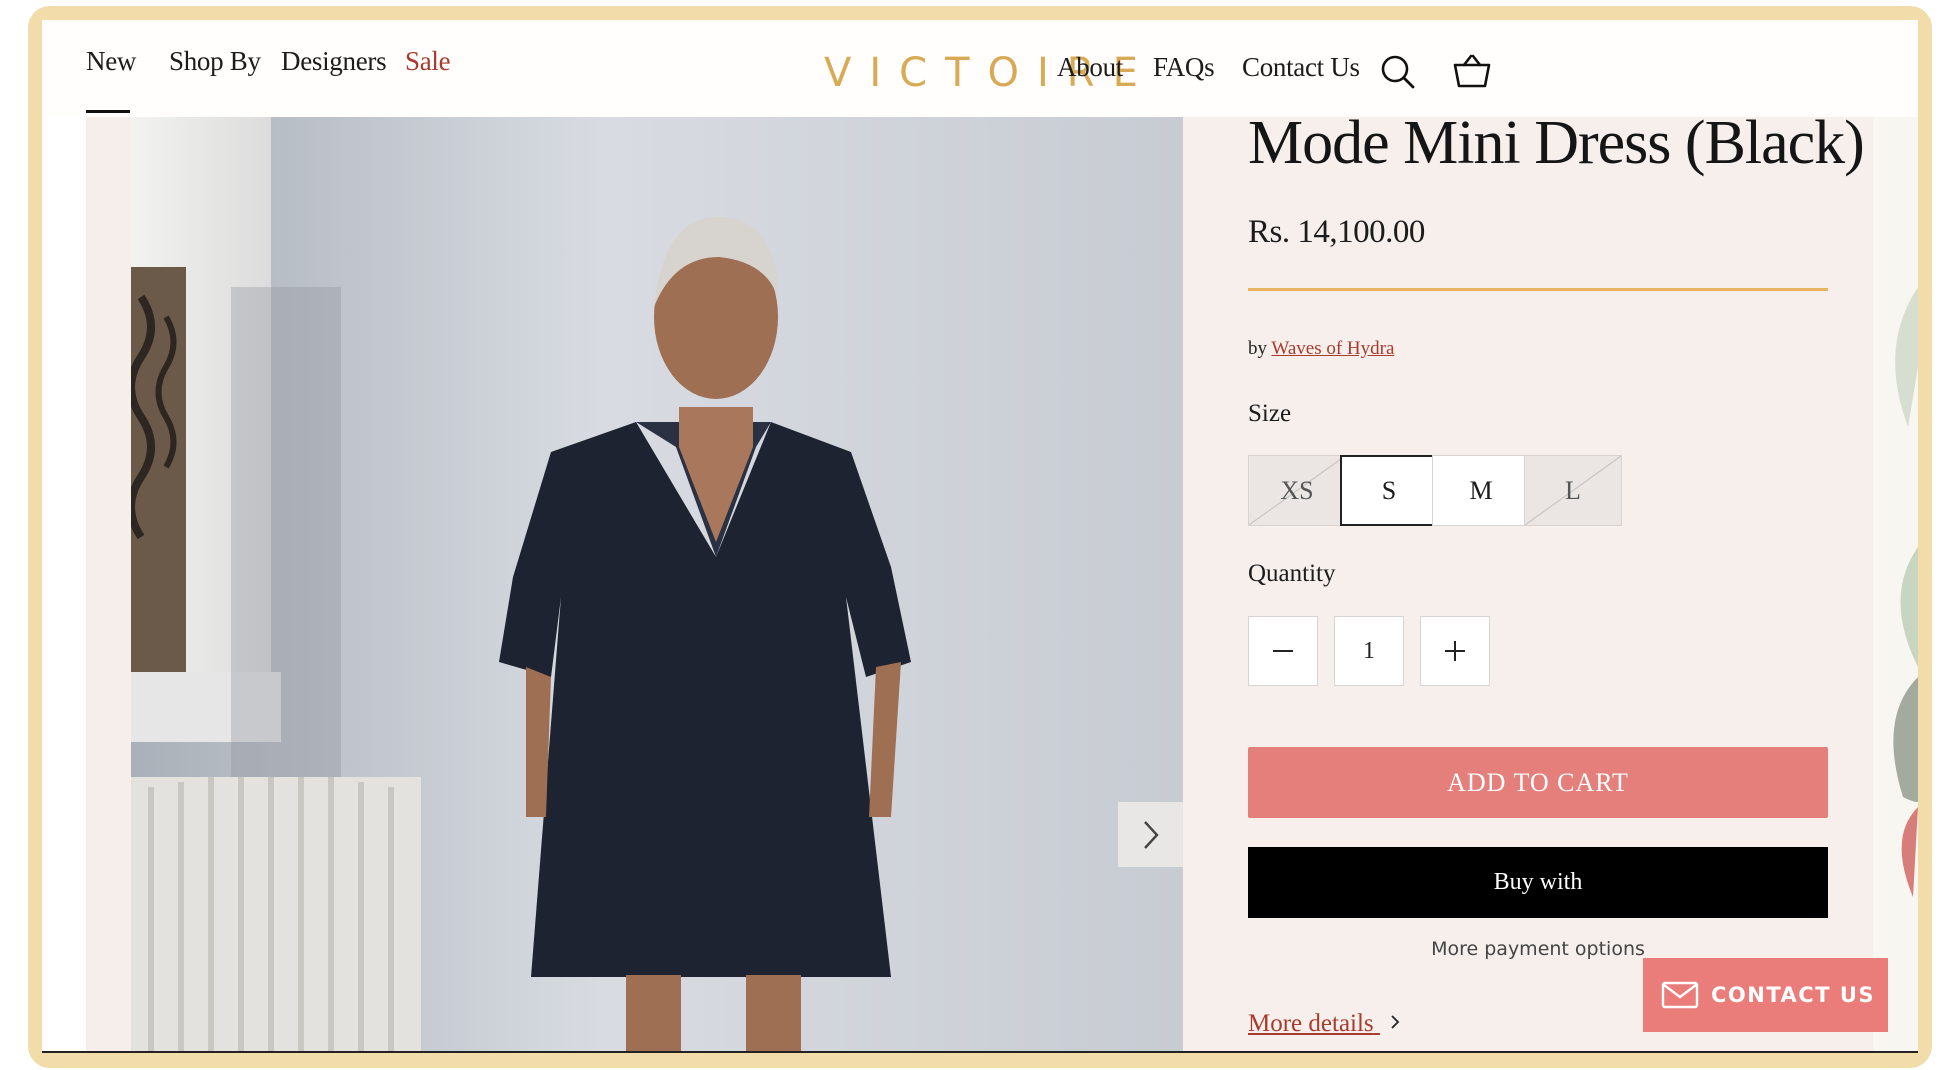 This screenshot has height=1070, width=1950. I want to click on plus-icon, so click(1455, 651).